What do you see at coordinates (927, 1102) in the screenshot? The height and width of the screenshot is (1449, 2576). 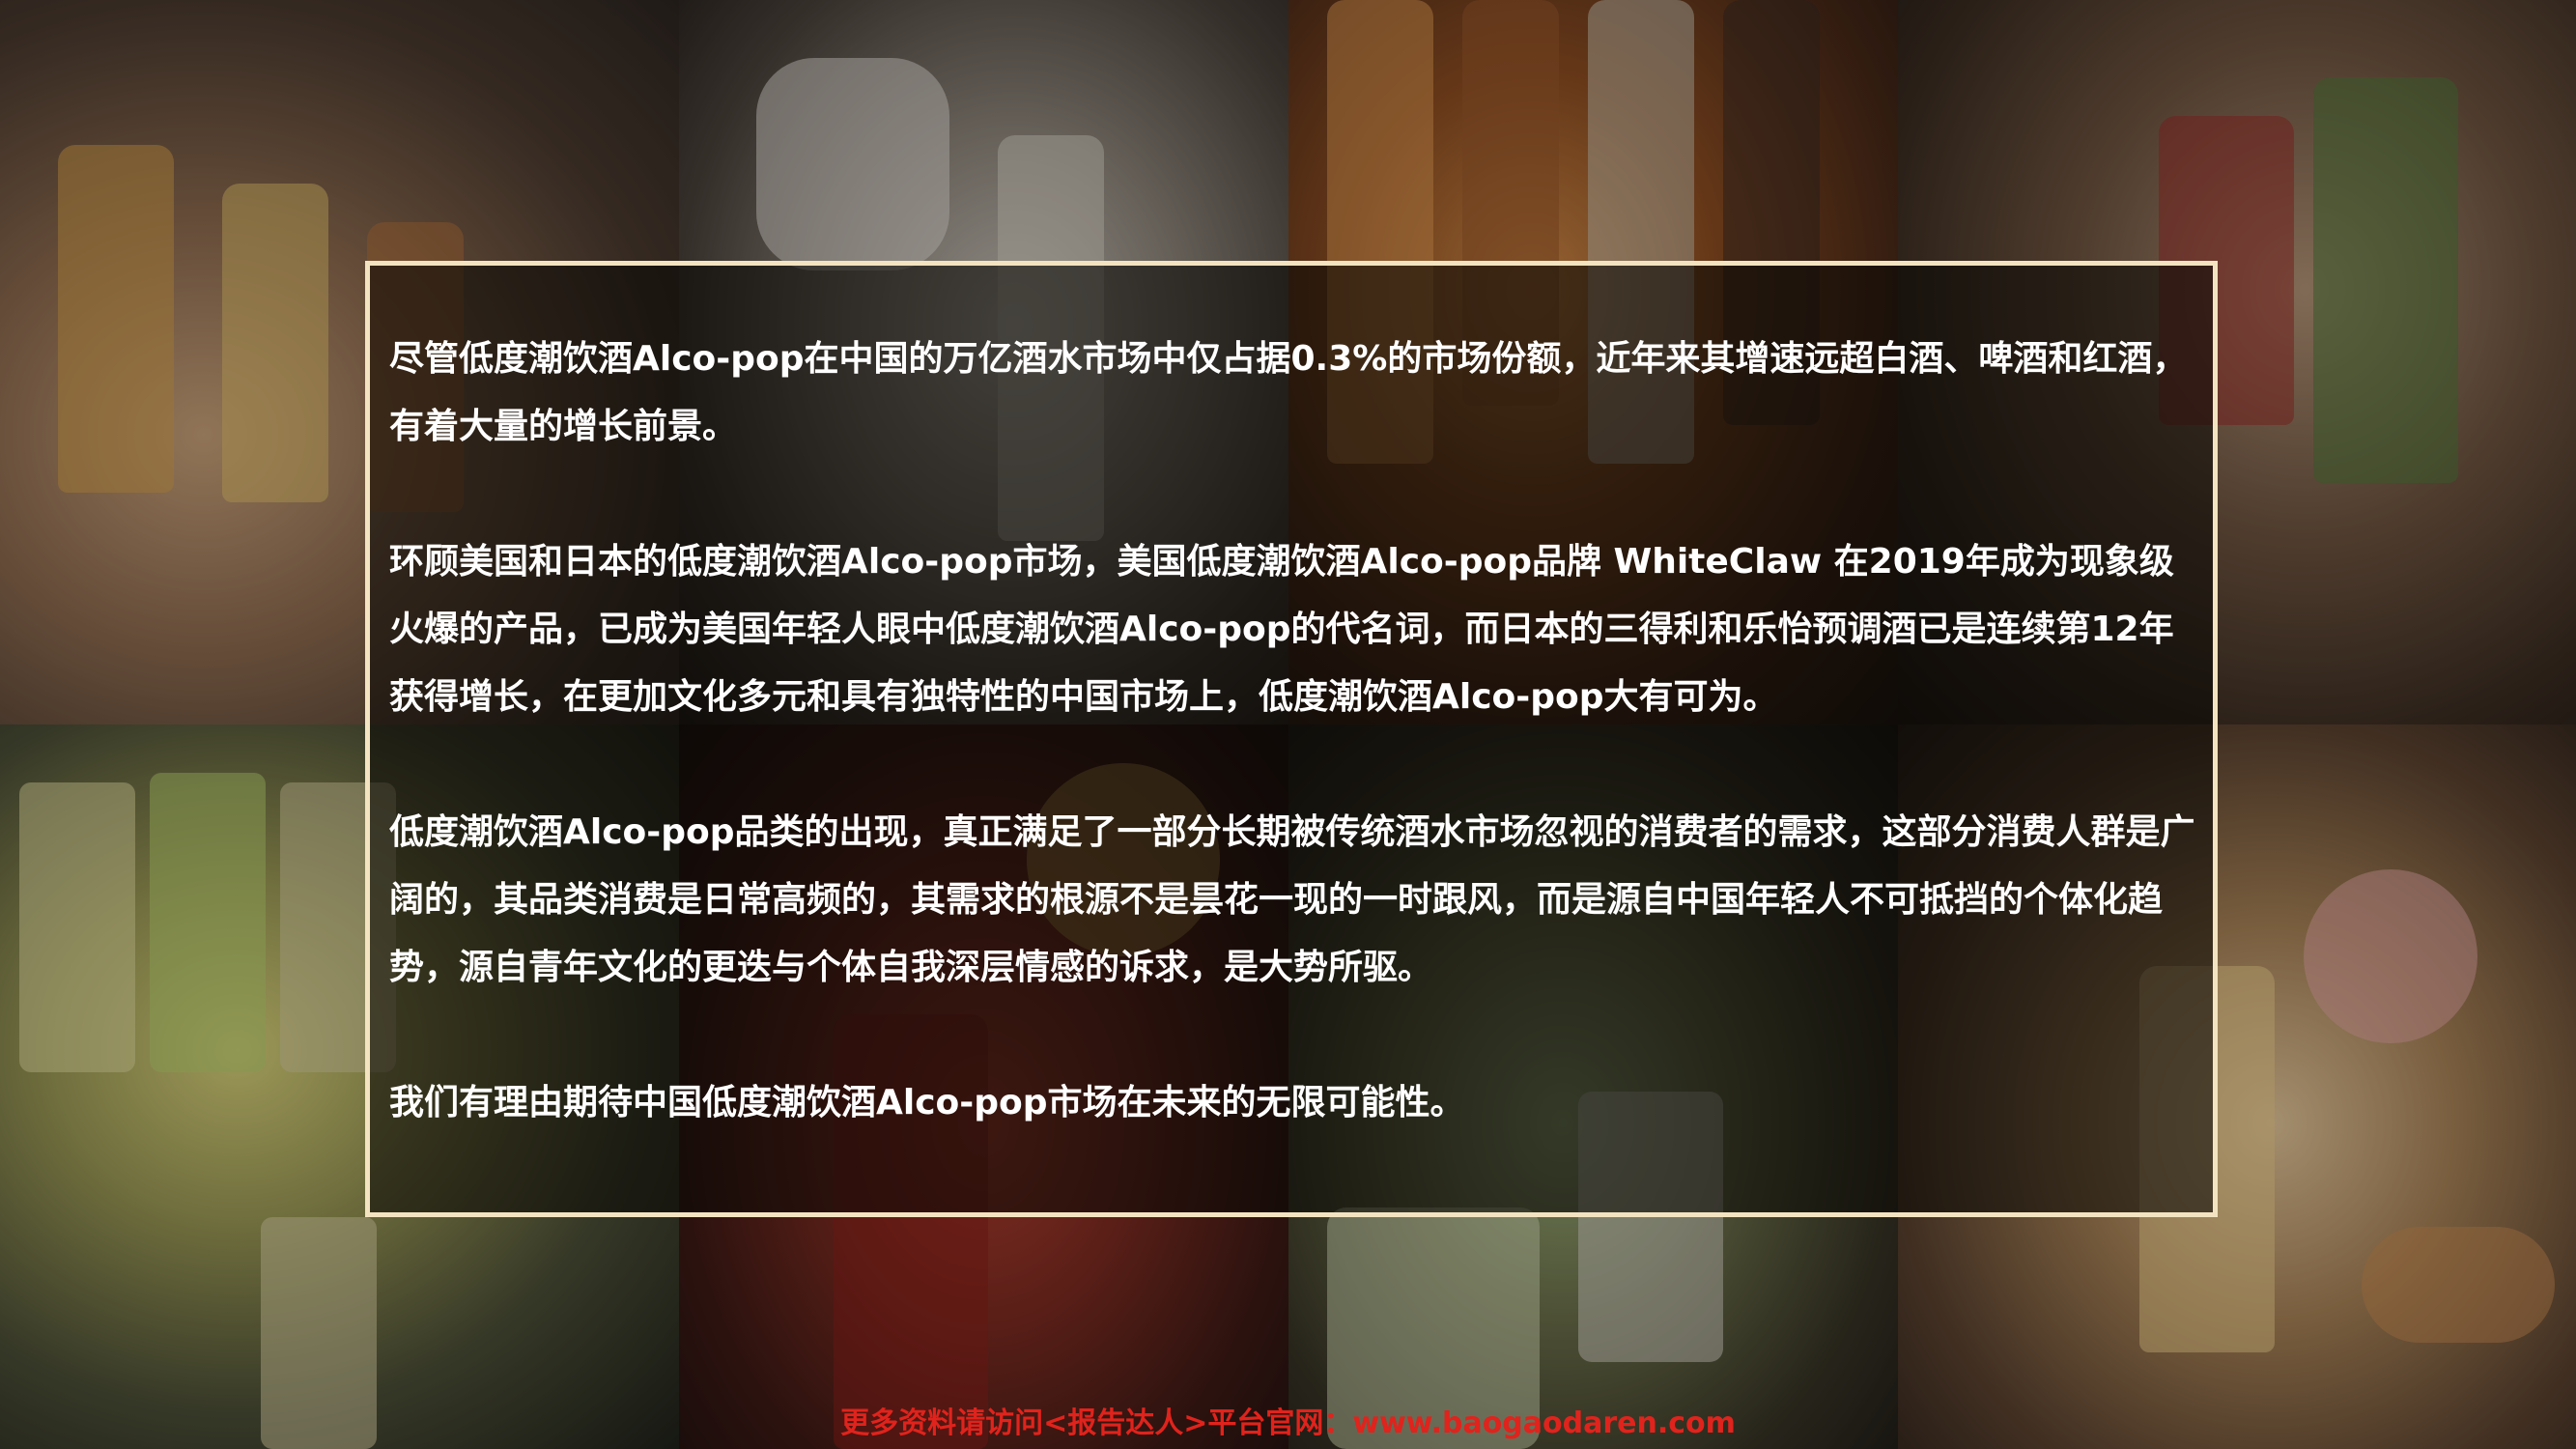 I see `paragraph-outlook: 我们有理由期待中国低度潮饮酒Alco-pop市场在未来的无限可能性。` at bounding box center [927, 1102].